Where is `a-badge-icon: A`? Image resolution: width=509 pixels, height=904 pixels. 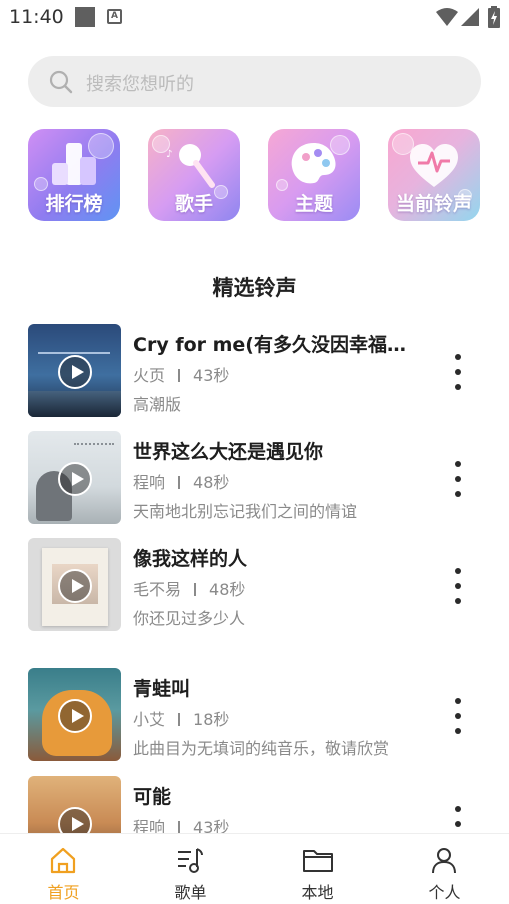 a-badge-icon: A is located at coordinates (114, 16).